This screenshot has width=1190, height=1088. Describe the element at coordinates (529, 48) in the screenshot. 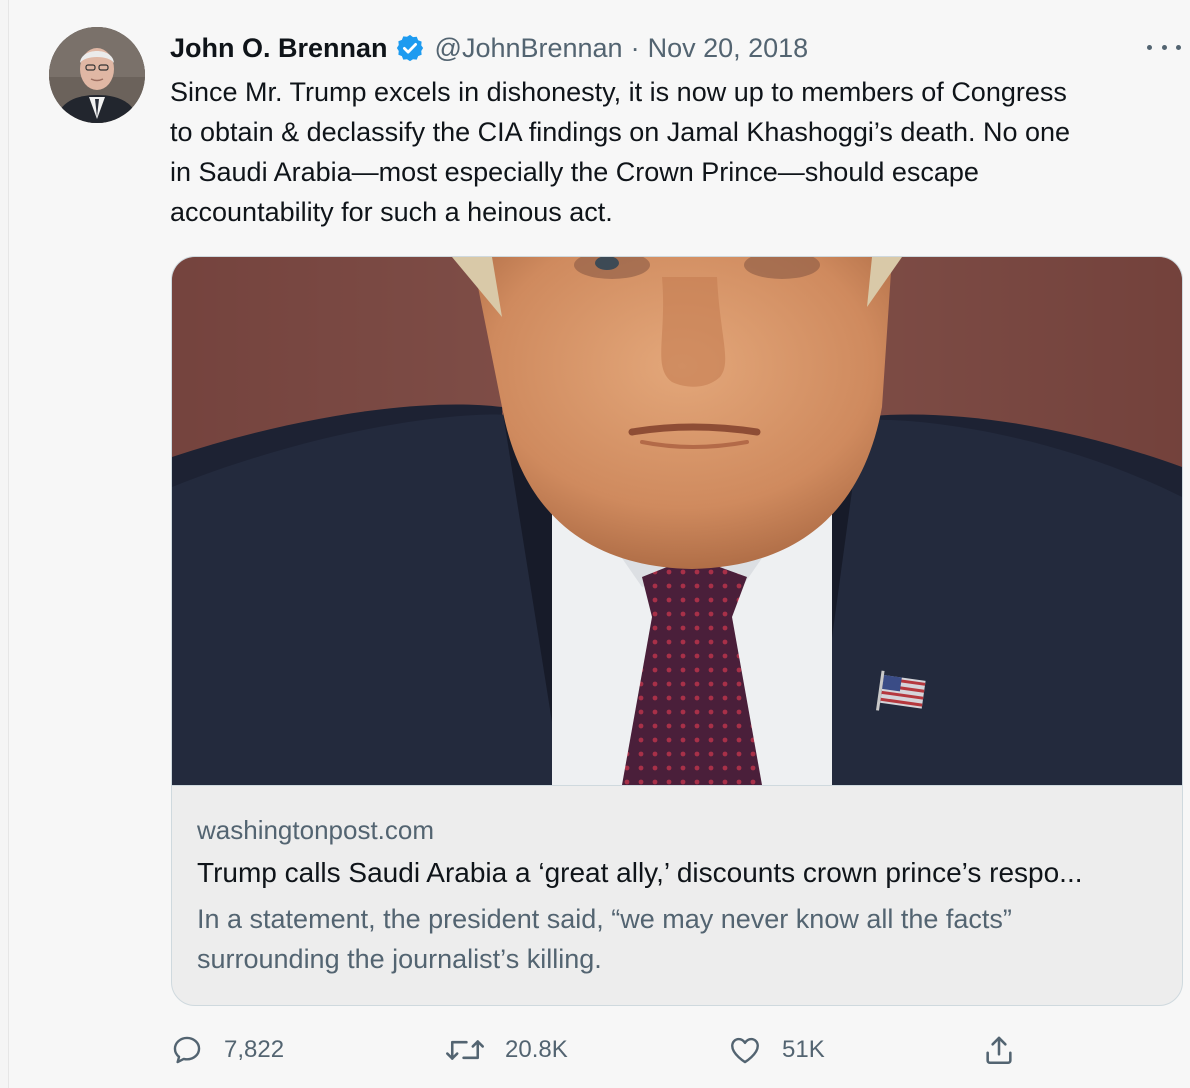

I see `author-handle: @JohnBrennan` at that location.